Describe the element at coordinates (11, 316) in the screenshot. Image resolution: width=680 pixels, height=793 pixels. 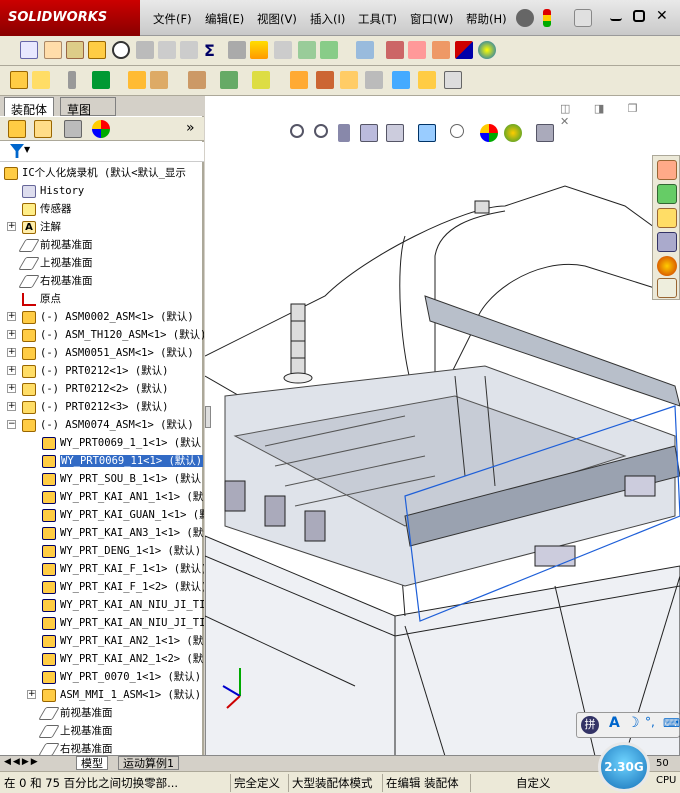
I see `expand-asm0002: +` at that location.